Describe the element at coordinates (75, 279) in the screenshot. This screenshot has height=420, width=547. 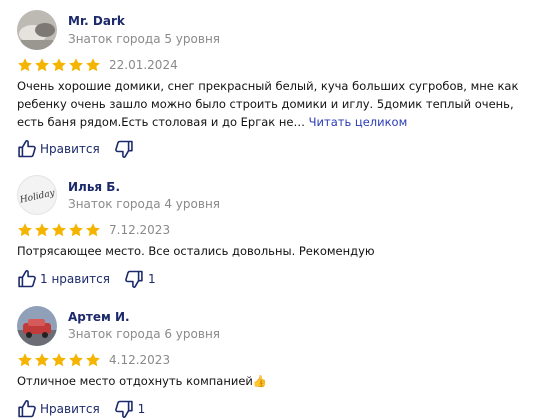
I see `like-label: 1 нравится` at that location.